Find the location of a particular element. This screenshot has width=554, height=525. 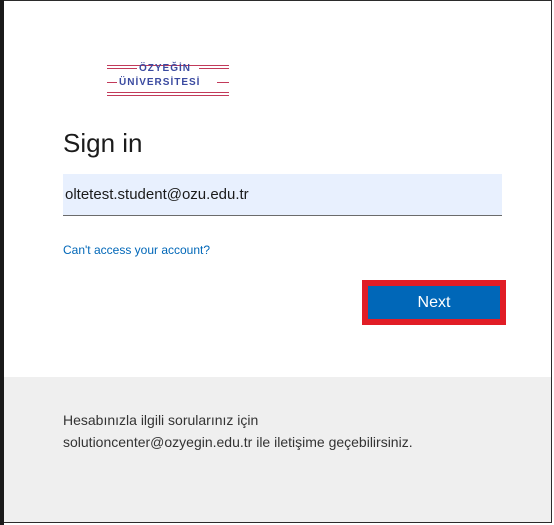

next-button: Next is located at coordinates (434, 302).